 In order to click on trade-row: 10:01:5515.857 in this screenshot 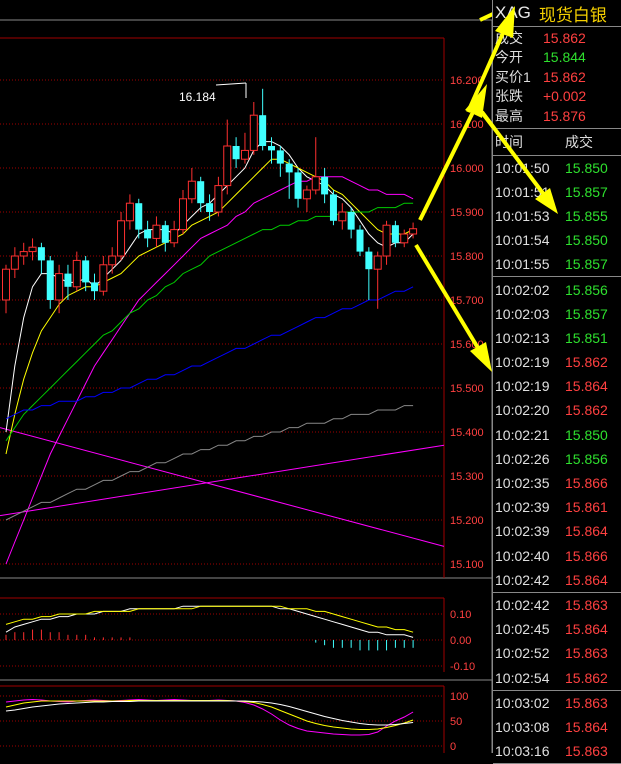, I will do `click(557, 264)`.